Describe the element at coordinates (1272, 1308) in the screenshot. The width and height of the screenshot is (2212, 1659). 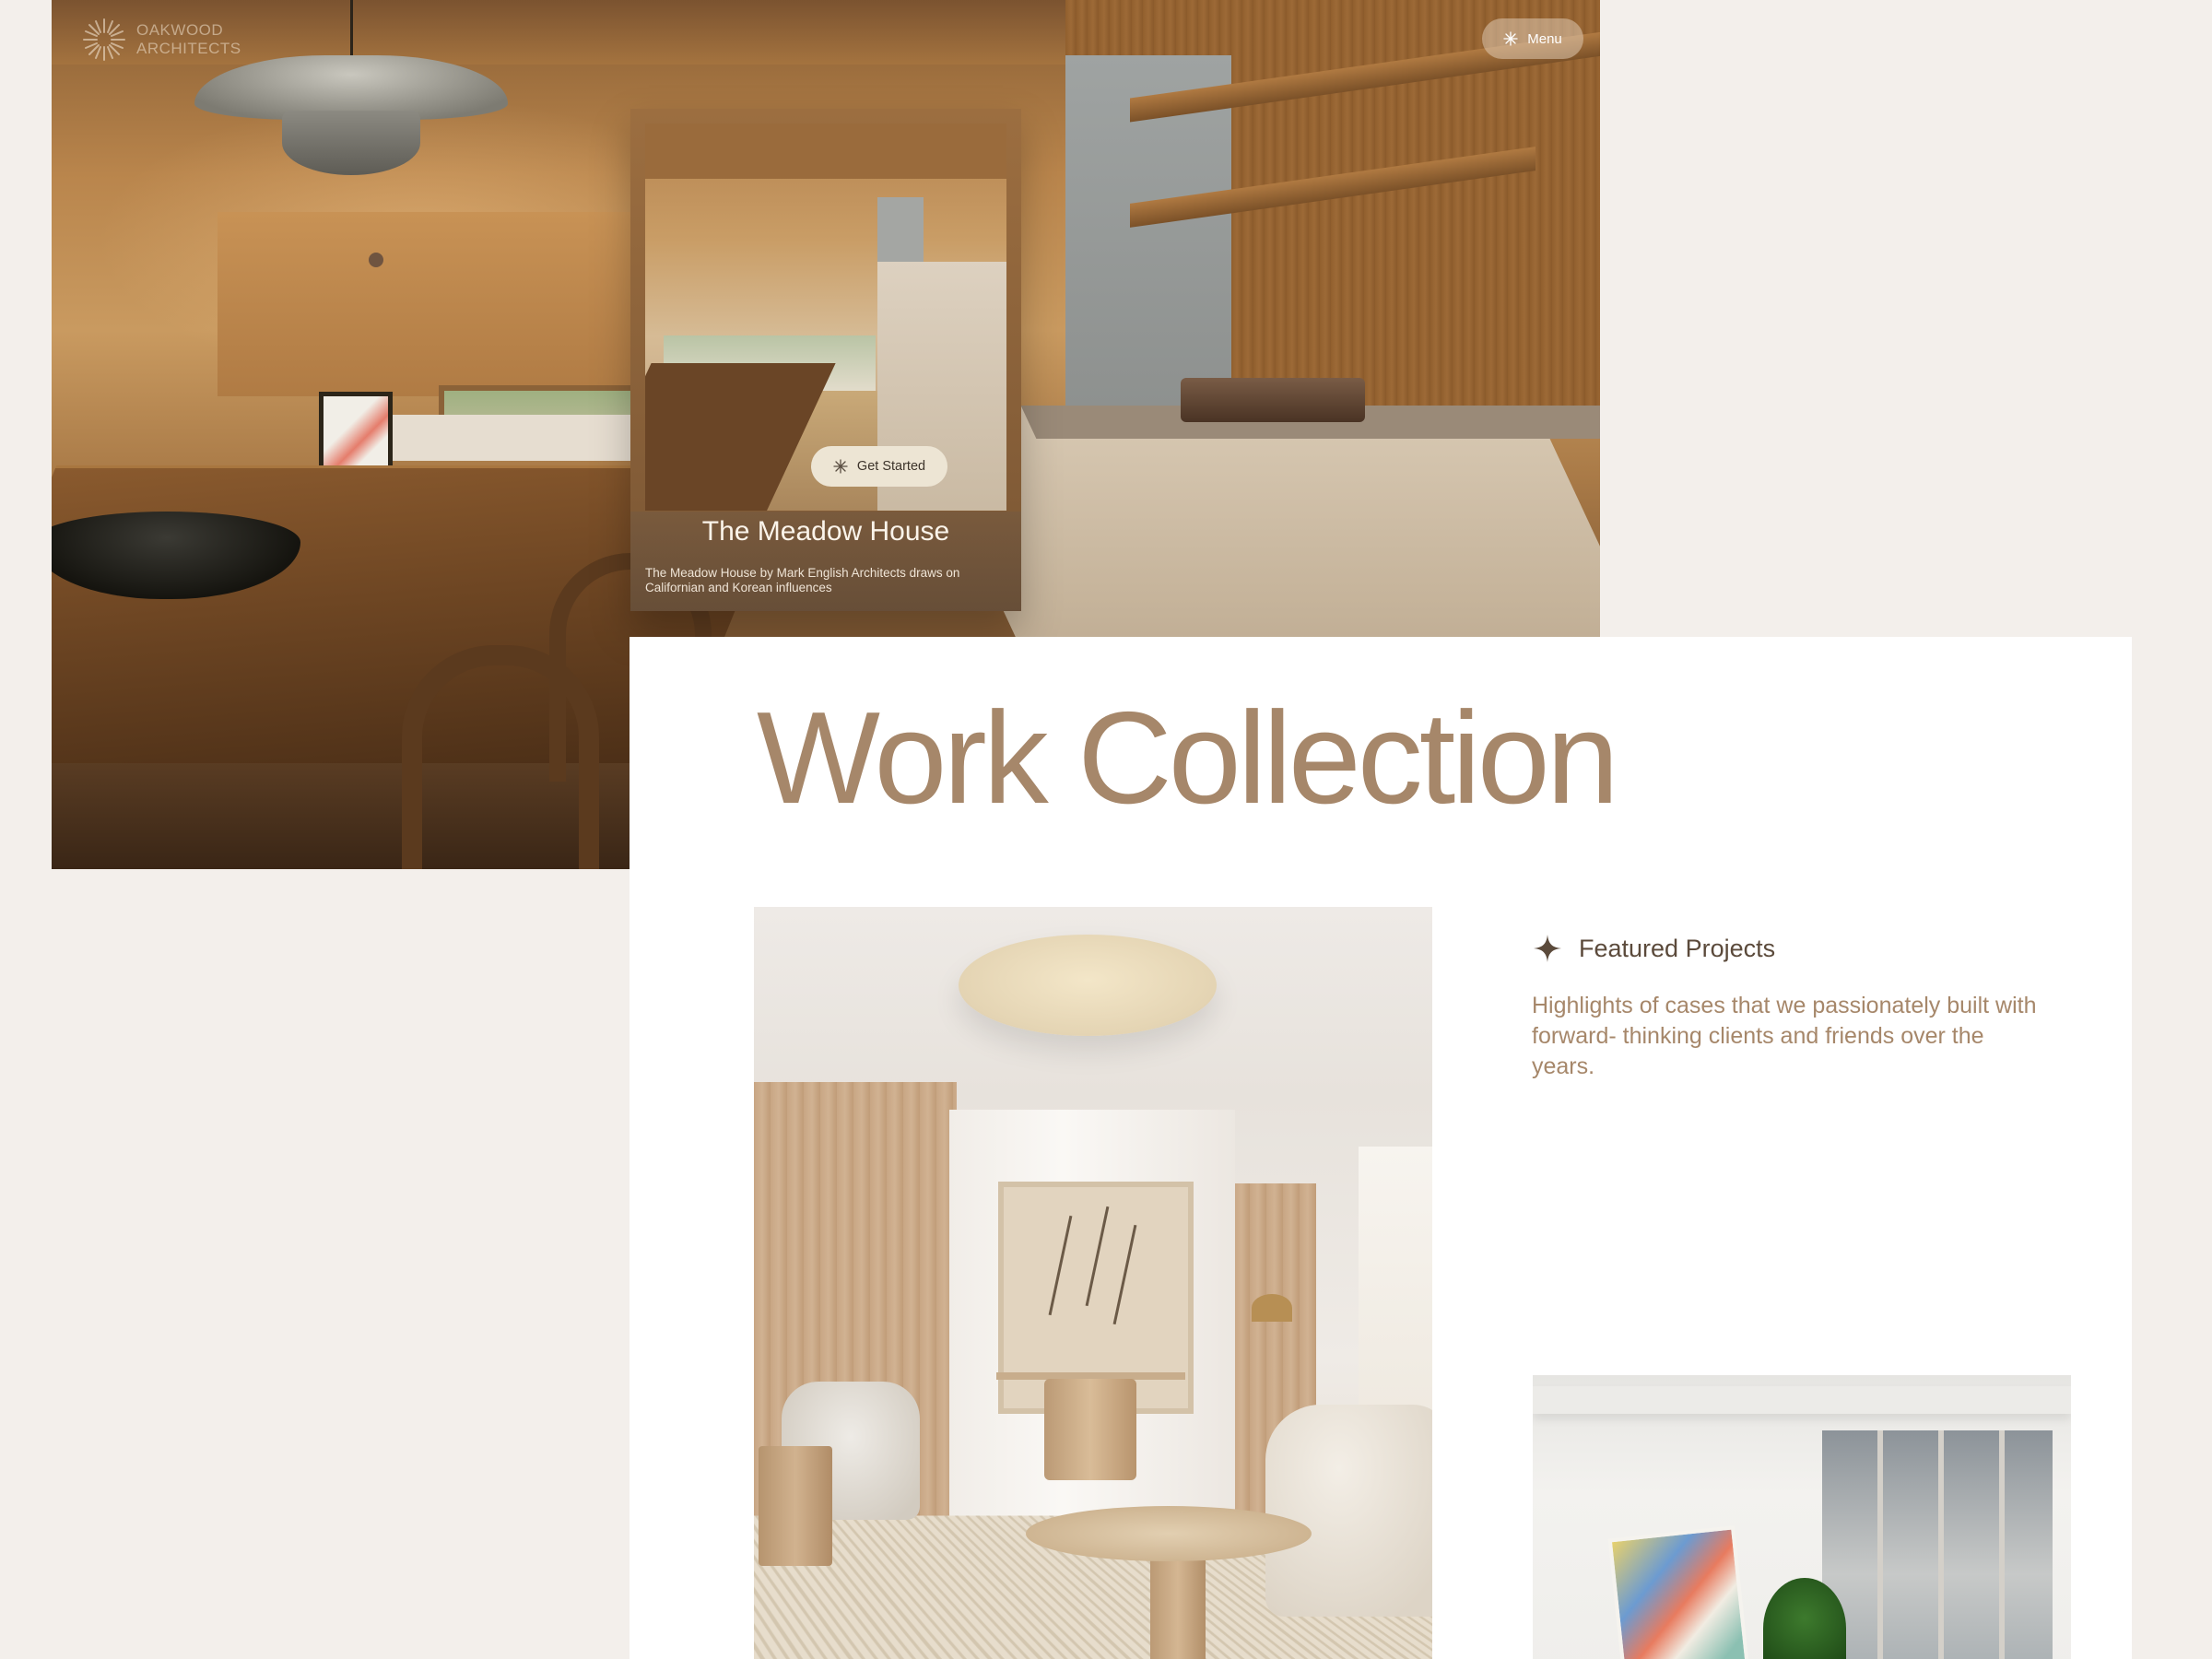
I see `photo-floor-lamp` at that location.